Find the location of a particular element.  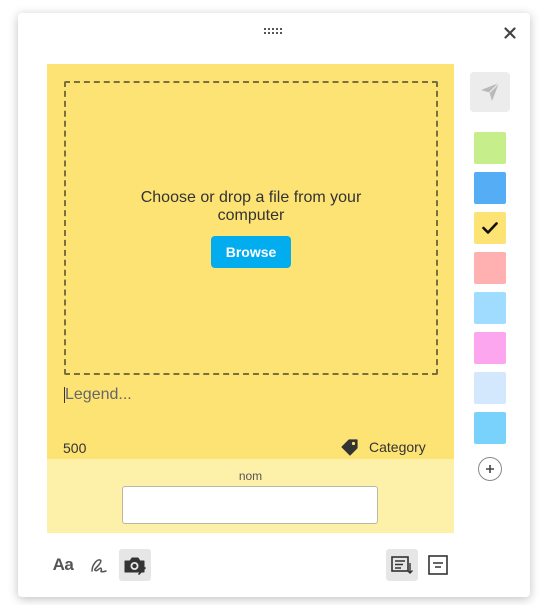

close-button is located at coordinates (510, 33).